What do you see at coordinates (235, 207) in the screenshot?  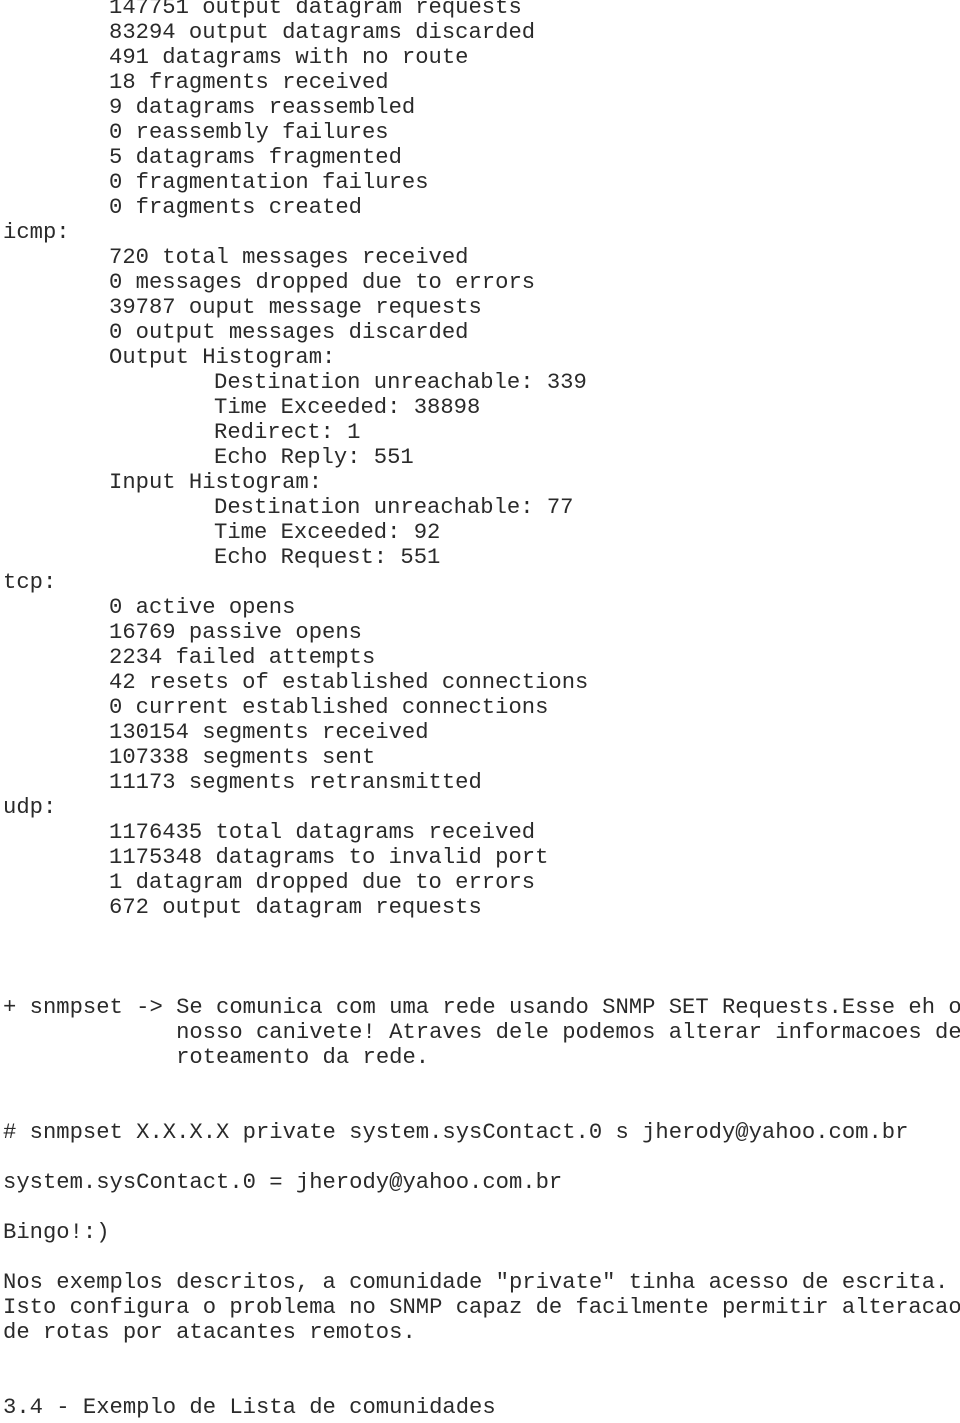 I see `stat-line: 0 fragments created` at bounding box center [235, 207].